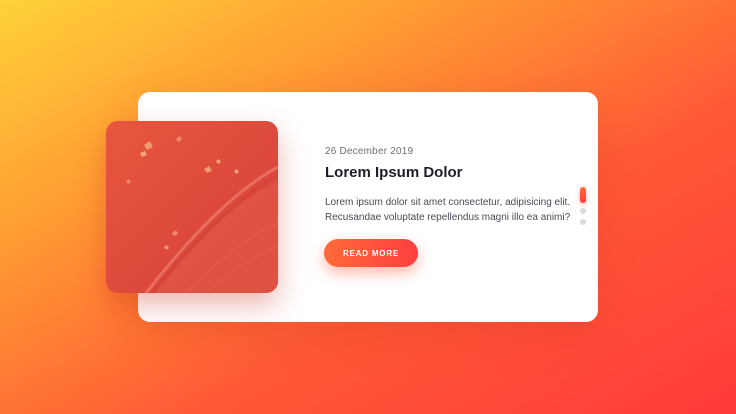  What do you see at coordinates (369, 151) in the screenshot?
I see `post-date: 26 December 2019` at bounding box center [369, 151].